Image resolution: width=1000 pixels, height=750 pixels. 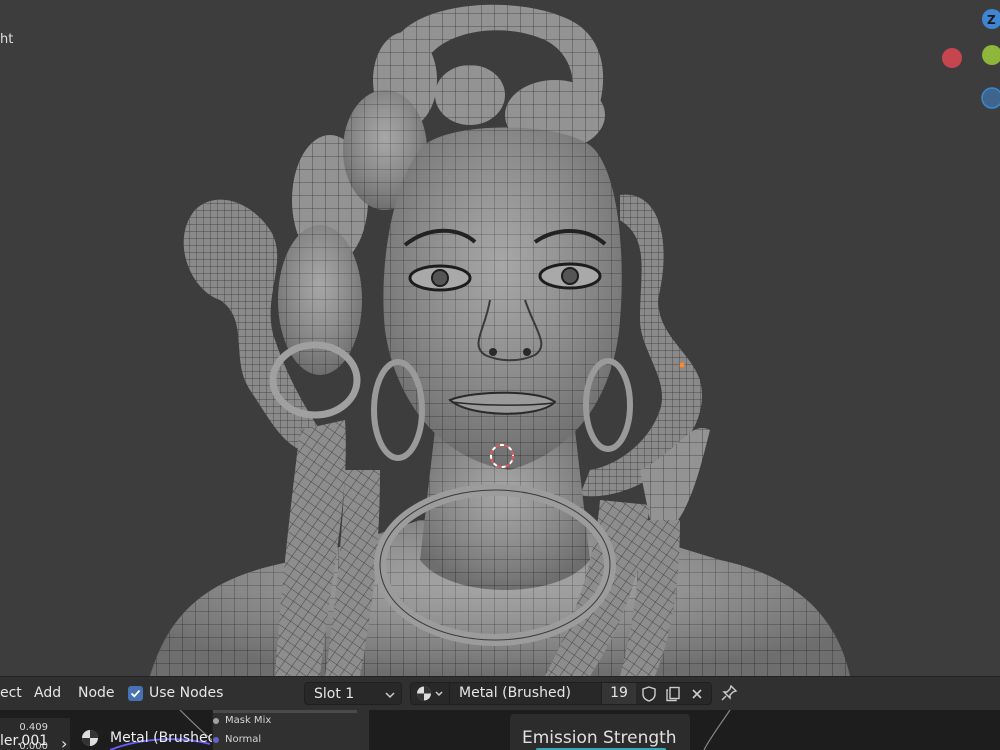 I want to click on node-header-strip, so click(x=285, y=711).